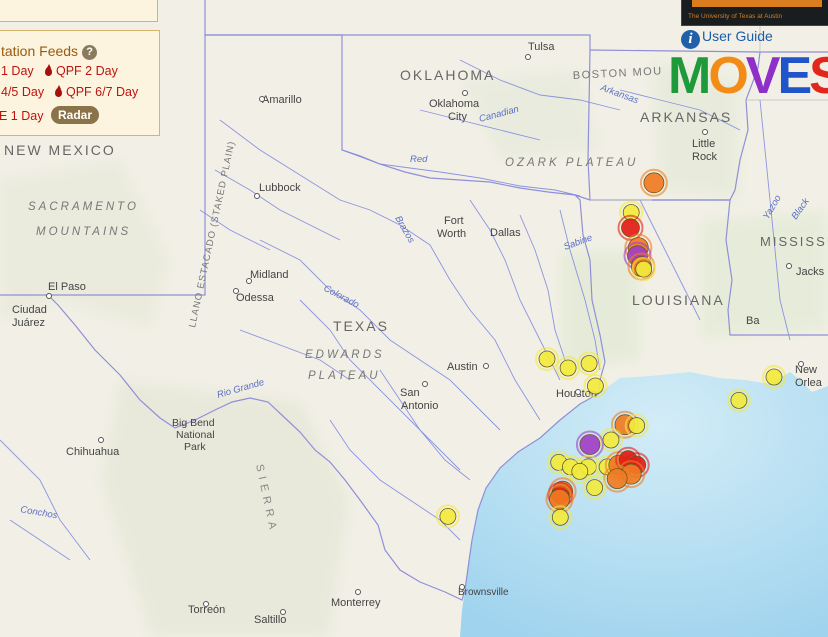 The image size is (828, 637). What do you see at coordinates (590, 444) in the screenshot?
I see `gauge-marker-purple` at bounding box center [590, 444].